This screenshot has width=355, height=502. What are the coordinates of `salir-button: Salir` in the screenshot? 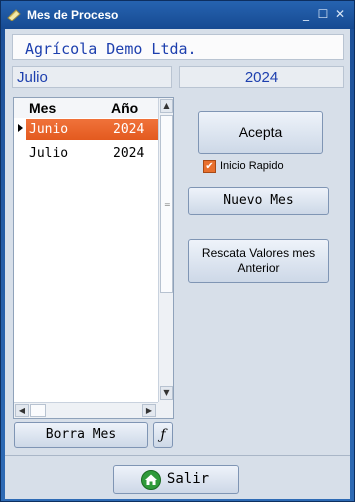 It's located at (176, 479).